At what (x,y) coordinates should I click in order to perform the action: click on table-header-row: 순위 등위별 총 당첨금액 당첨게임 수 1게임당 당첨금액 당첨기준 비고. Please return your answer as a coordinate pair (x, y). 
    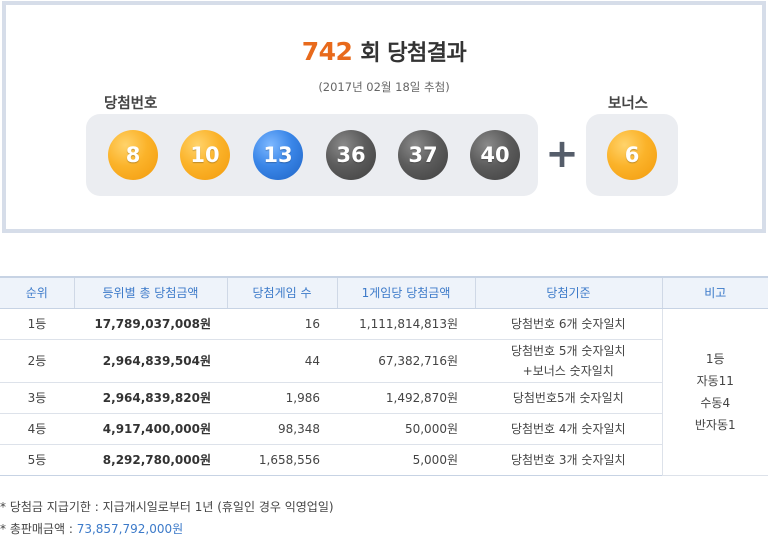
    Looking at the image, I should click on (384, 292).